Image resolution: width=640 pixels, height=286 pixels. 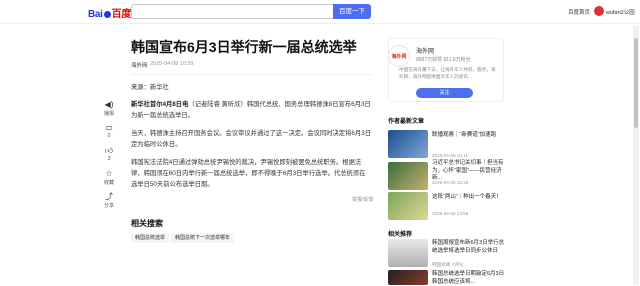 What do you see at coordinates (362, 199) in the screenshot?
I see `report-link: 举报/反馈` at bounding box center [362, 199].